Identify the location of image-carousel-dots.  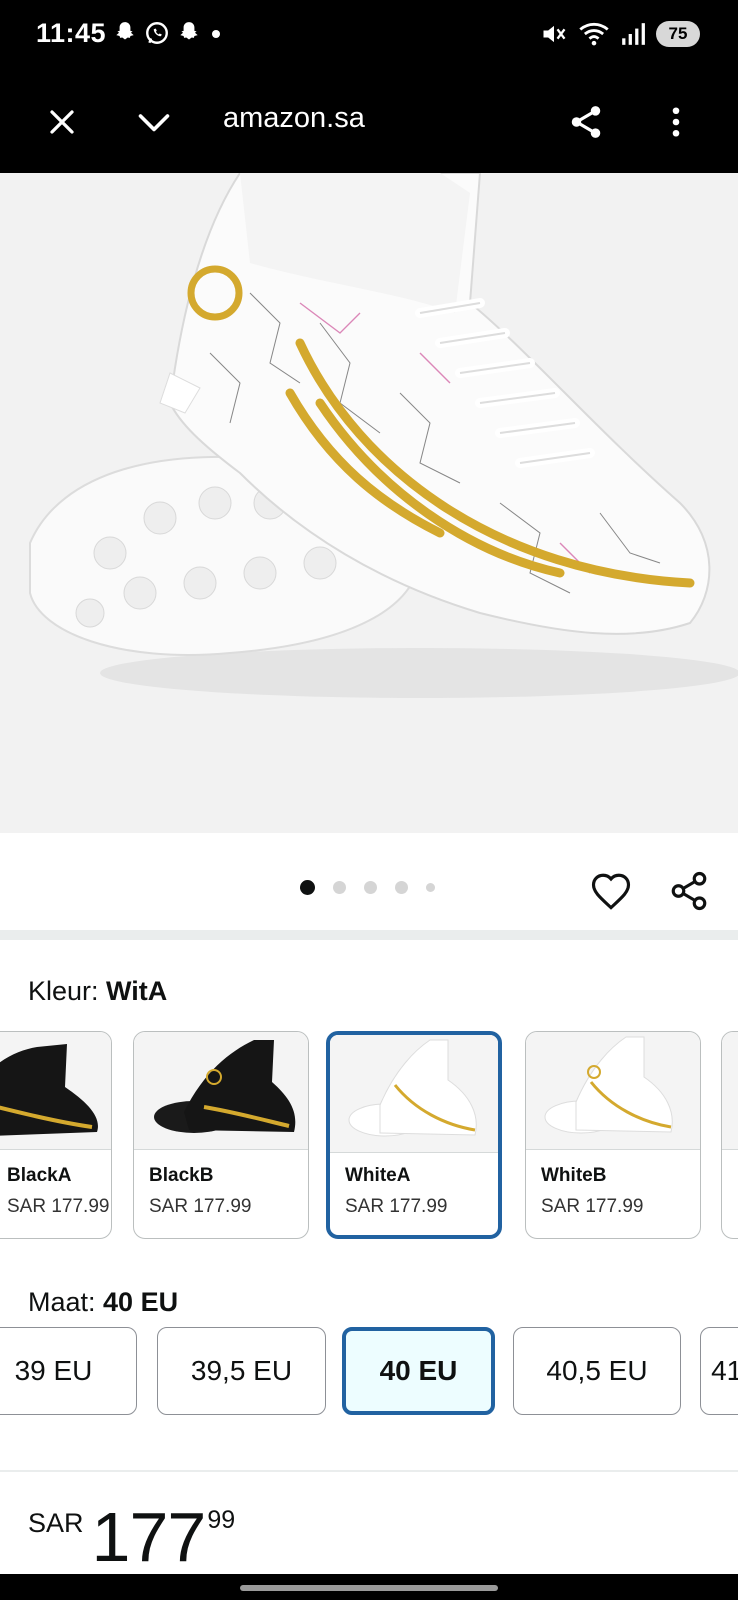
(367, 887).